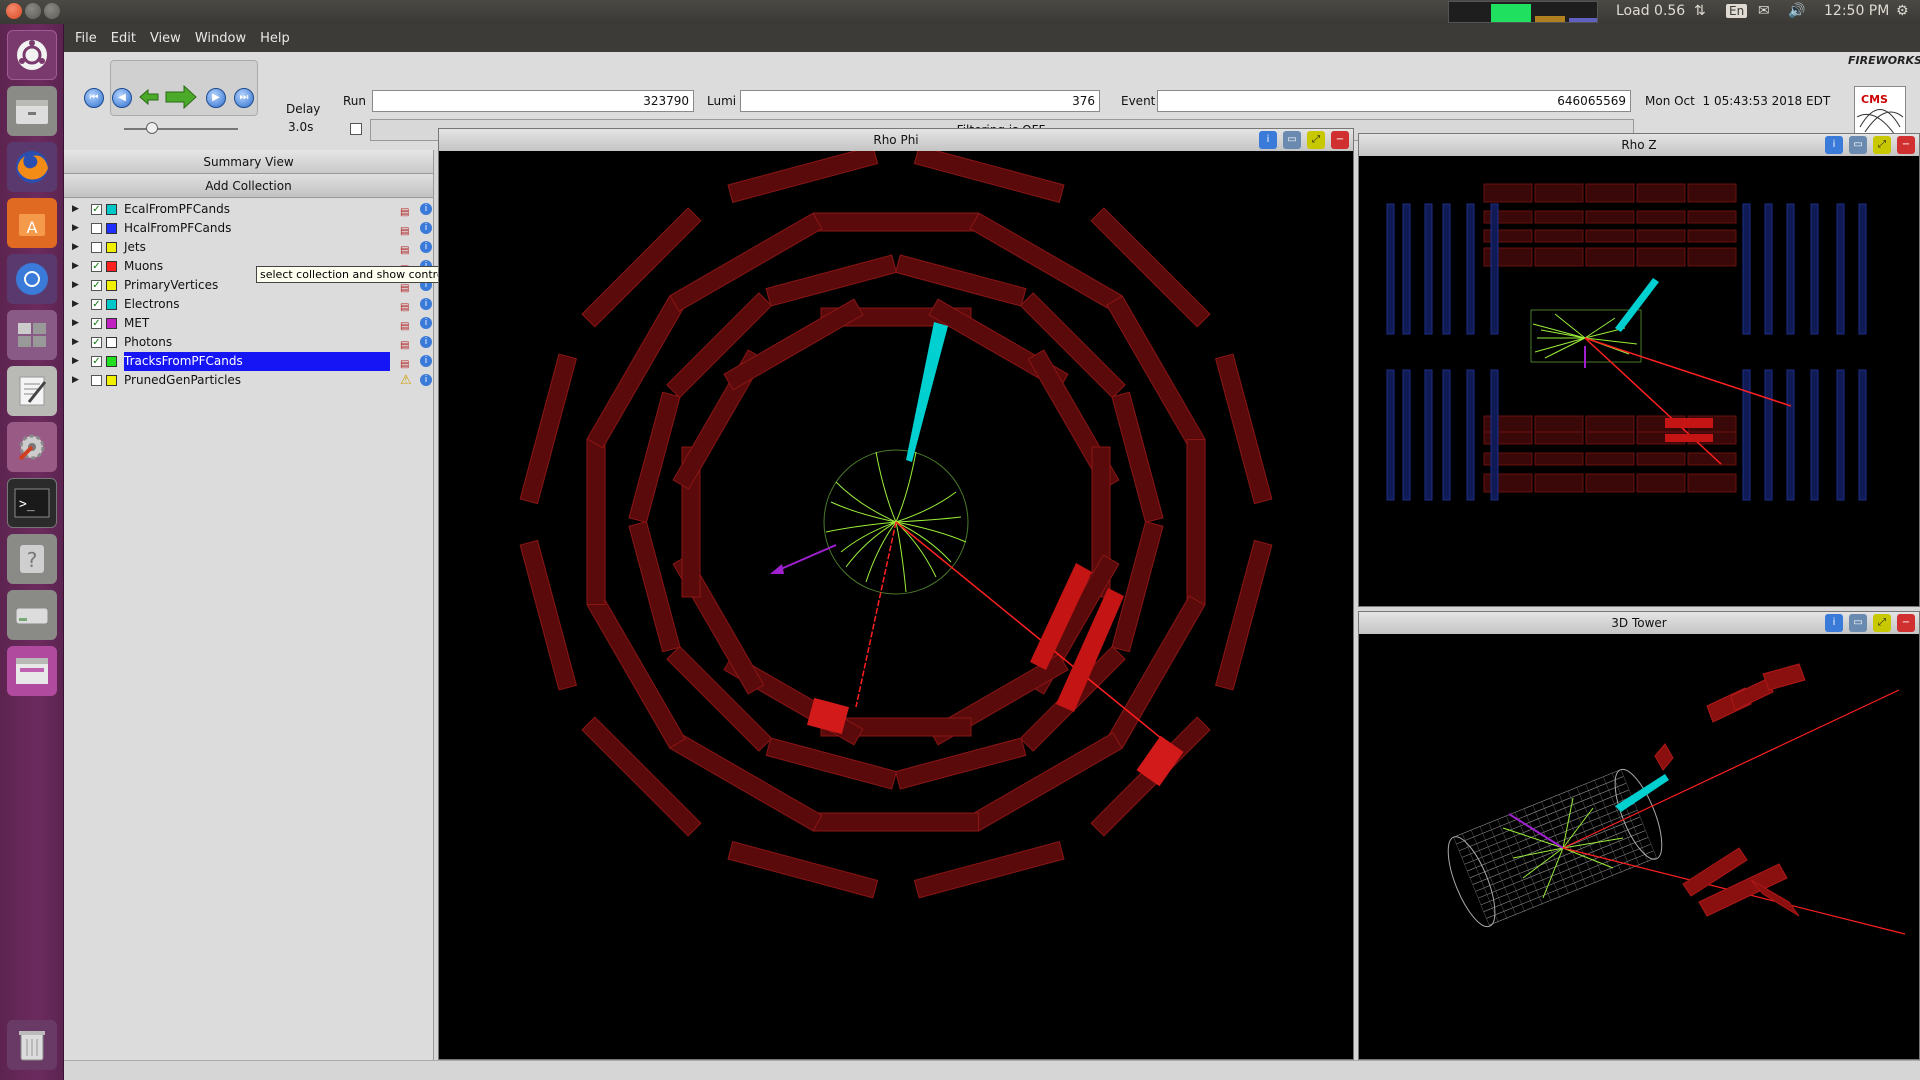 This screenshot has height=1080, width=1920. Describe the element at coordinates (181, 129) in the screenshot. I see `delay-slider-track` at that location.